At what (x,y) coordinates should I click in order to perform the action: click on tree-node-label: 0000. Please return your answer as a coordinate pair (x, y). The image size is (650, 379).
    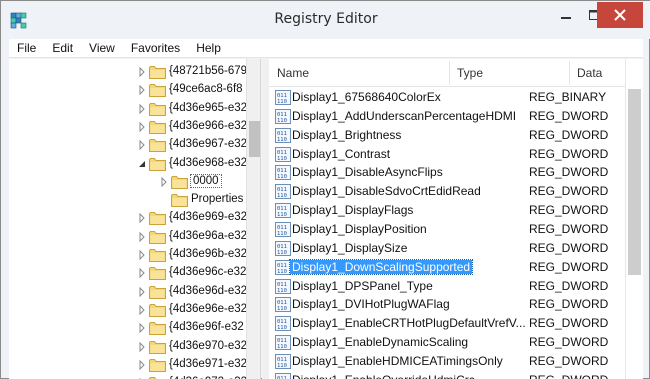
    Looking at the image, I should click on (206, 180).